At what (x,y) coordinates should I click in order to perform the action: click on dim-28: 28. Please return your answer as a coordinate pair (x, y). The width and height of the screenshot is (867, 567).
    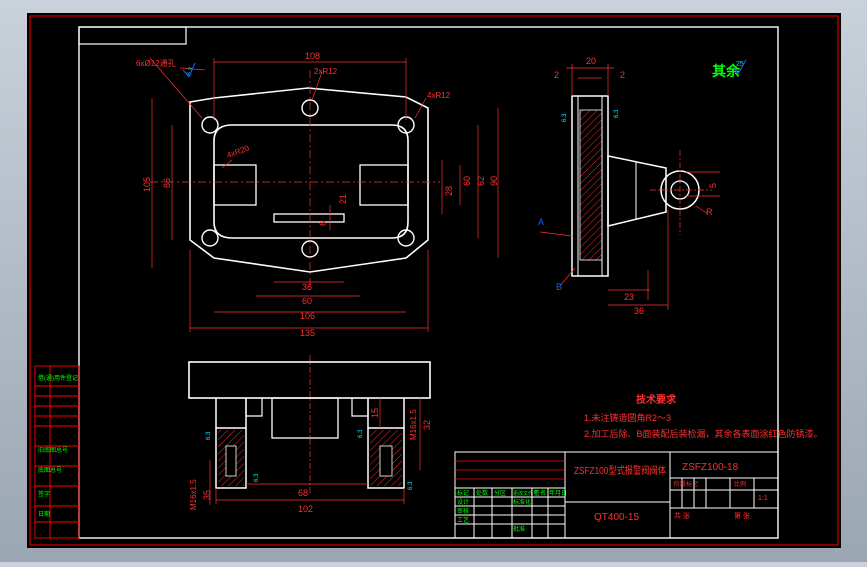
    Looking at the image, I should click on (449, 191).